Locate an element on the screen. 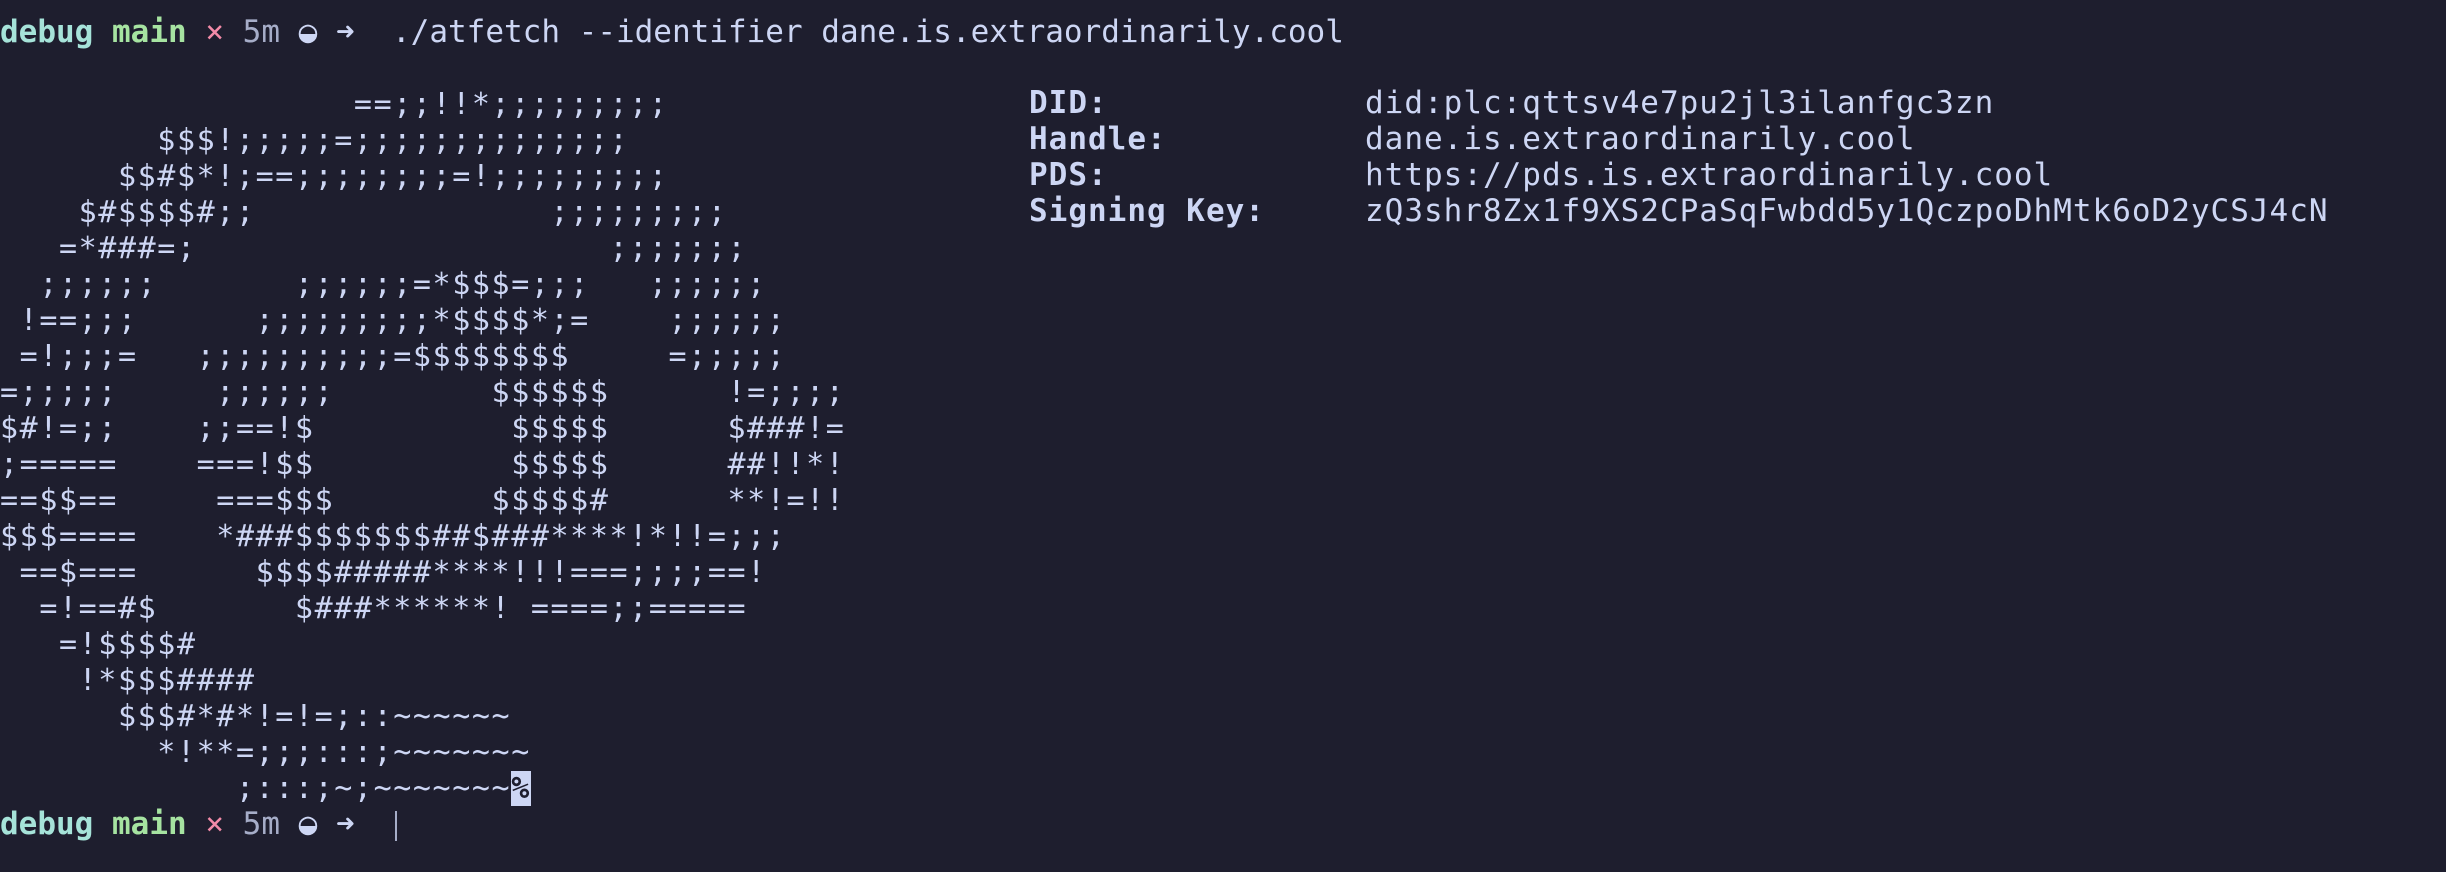 The image size is (2446, 872). profile-key: PDS: is located at coordinates (1068, 175).